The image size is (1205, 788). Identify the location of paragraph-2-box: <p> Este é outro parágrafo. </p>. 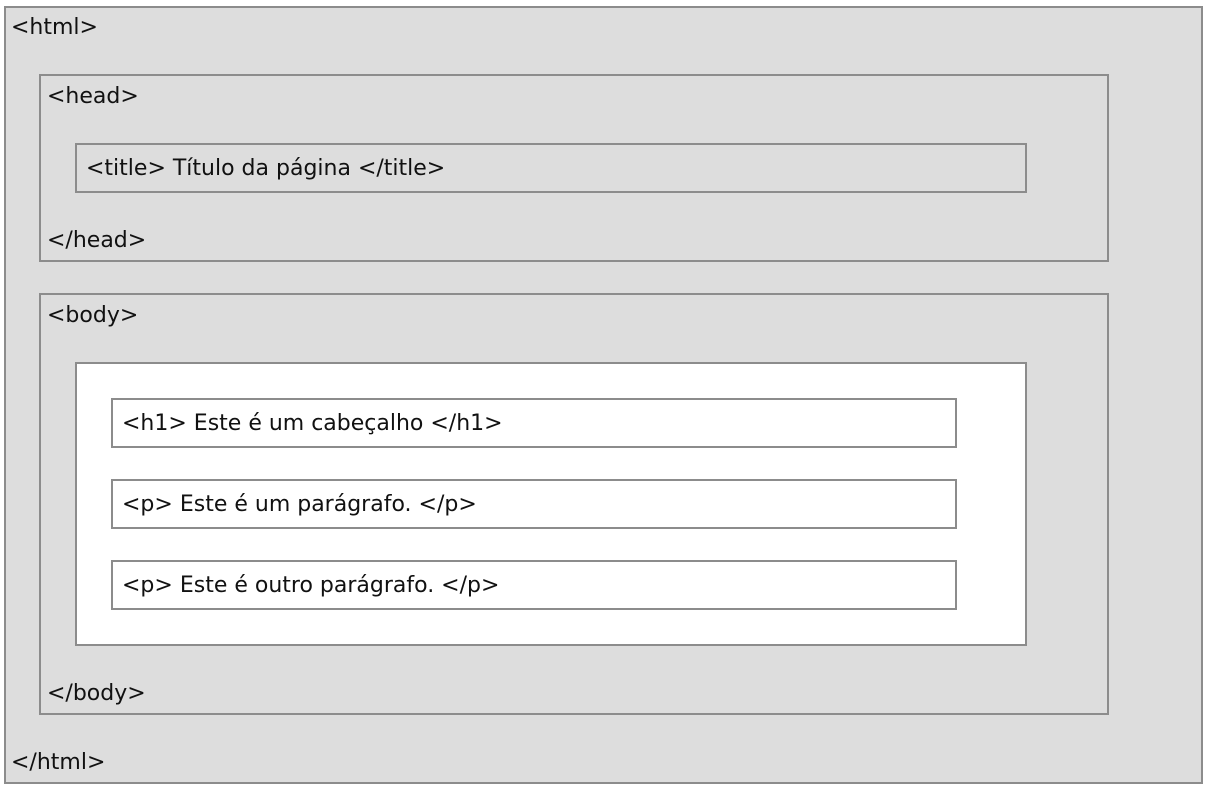
(534, 585).